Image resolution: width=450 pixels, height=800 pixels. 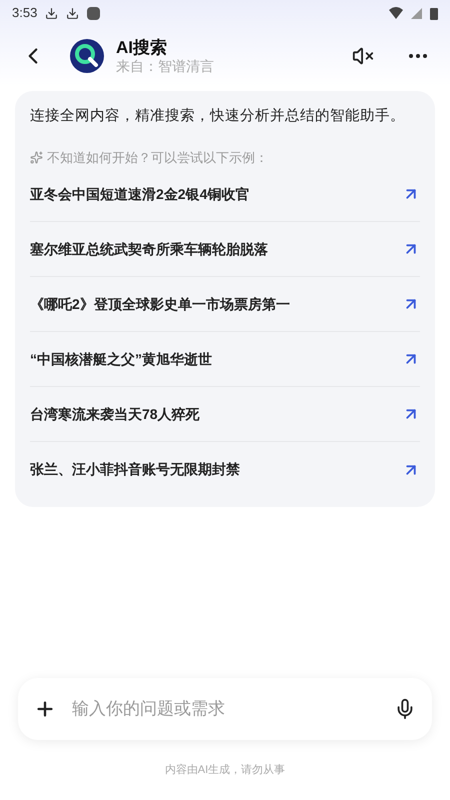 I want to click on example-item: 台湾寒流来袭当天78人猝死, so click(x=225, y=414).